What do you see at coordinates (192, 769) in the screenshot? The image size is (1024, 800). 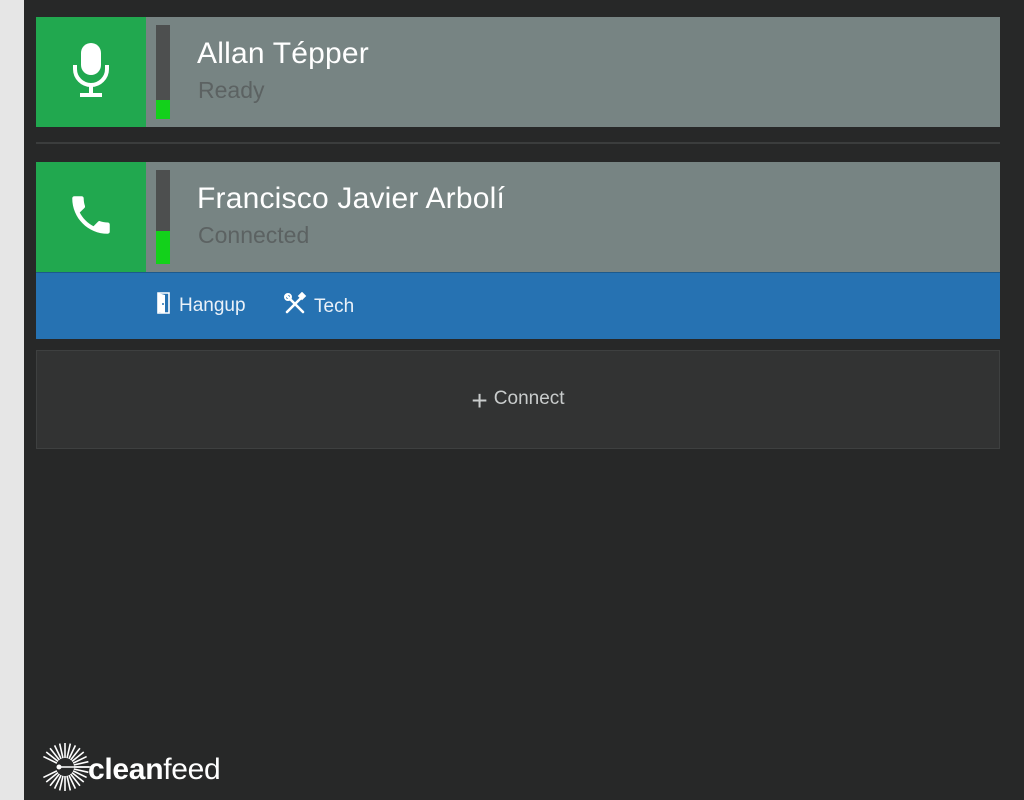 I see `logo-word-normal: feed` at bounding box center [192, 769].